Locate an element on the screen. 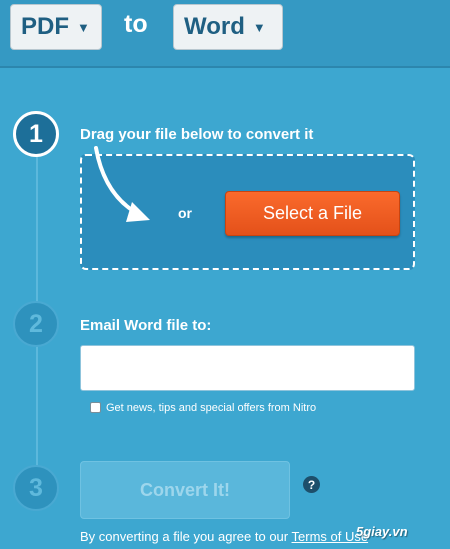 The height and width of the screenshot is (549, 450). step-1-label: Drag your file below to convert it is located at coordinates (197, 134).